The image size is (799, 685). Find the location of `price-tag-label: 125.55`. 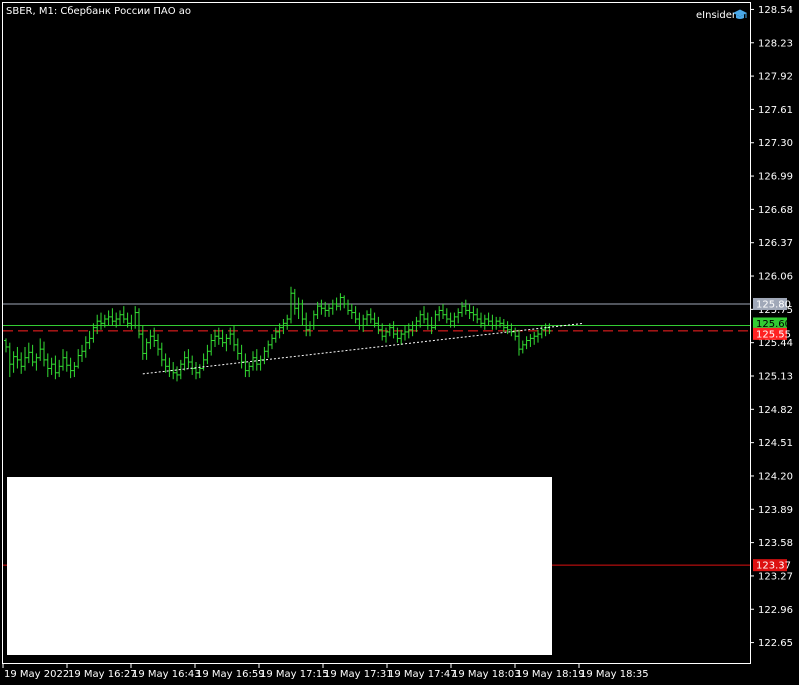

price-tag-label: 125.55 is located at coordinates (773, 334).